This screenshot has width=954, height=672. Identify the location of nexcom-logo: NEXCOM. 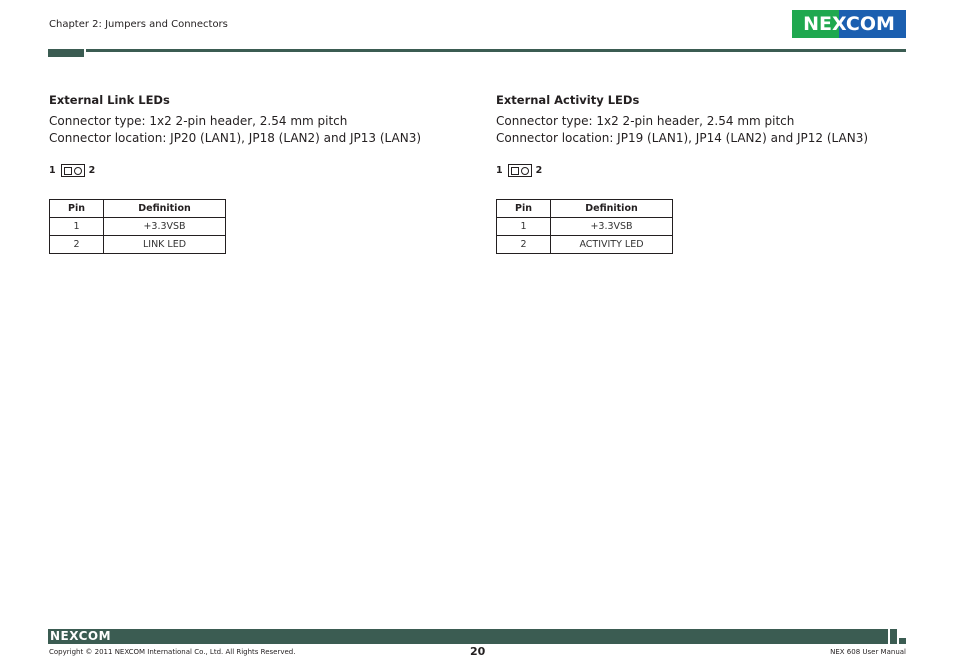
(849, 24).